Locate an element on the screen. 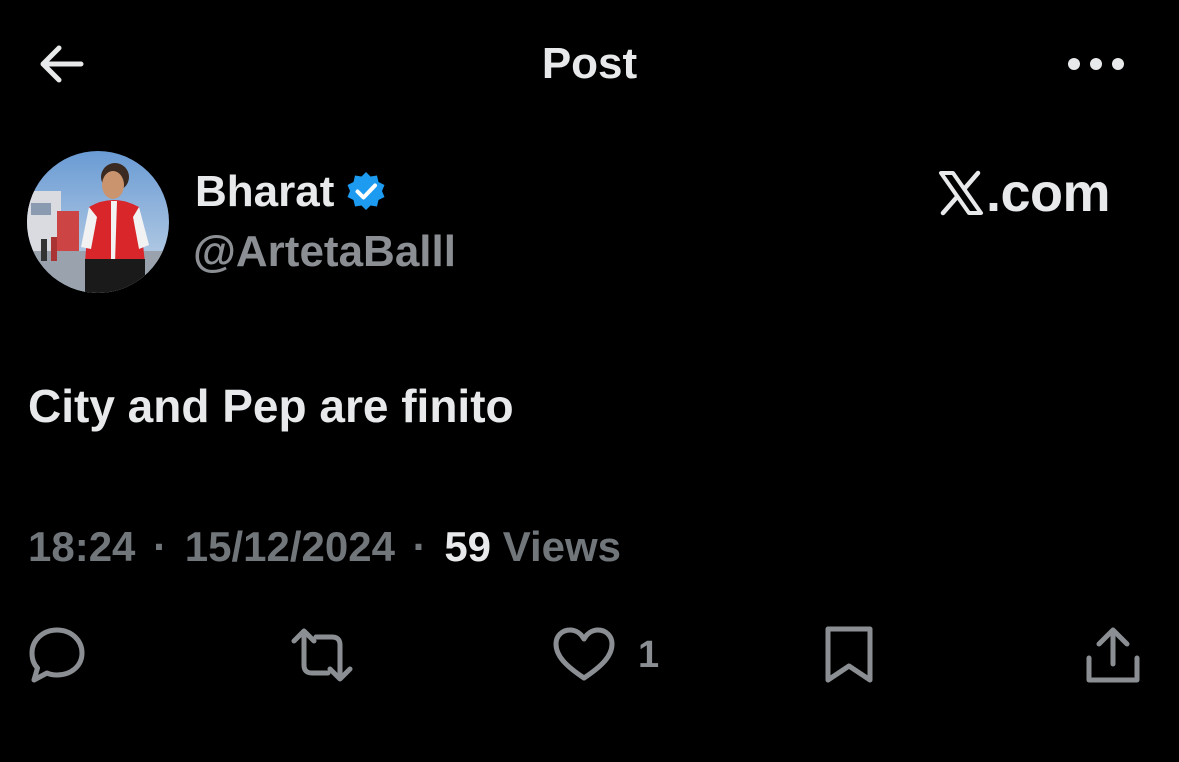  repost-button is located at coordinates (322, 655).